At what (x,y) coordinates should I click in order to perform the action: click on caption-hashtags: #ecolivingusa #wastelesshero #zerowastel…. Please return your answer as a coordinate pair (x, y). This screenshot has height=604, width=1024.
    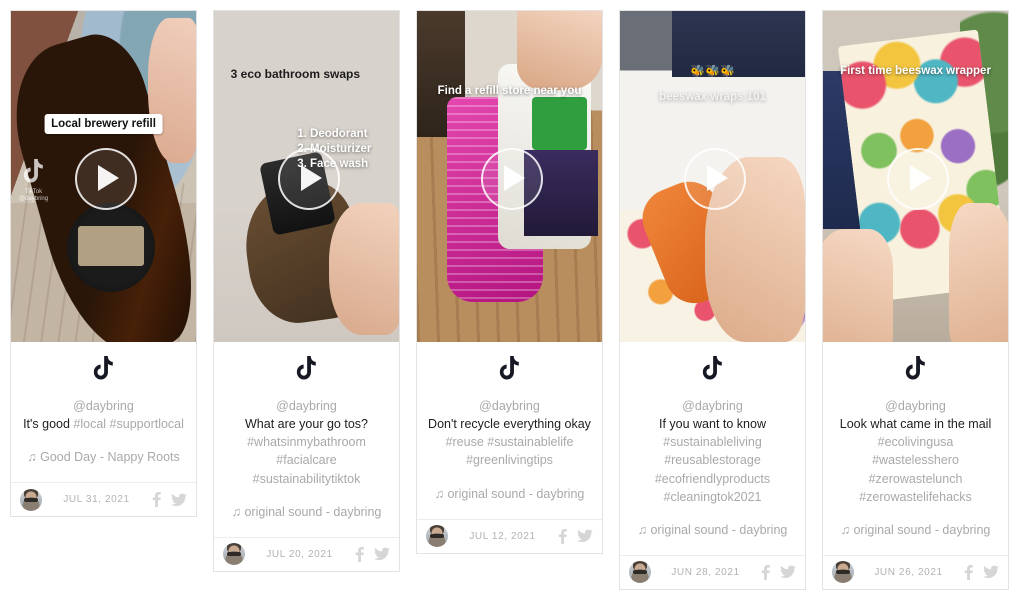
    Looking at the image, I should click on (915, 469).